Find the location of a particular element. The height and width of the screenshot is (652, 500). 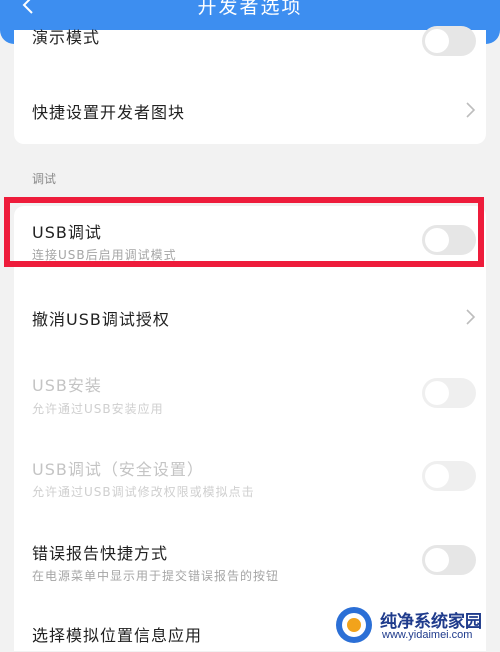

bug-report-shortcut-toggle is located at coordinates (449, 560).